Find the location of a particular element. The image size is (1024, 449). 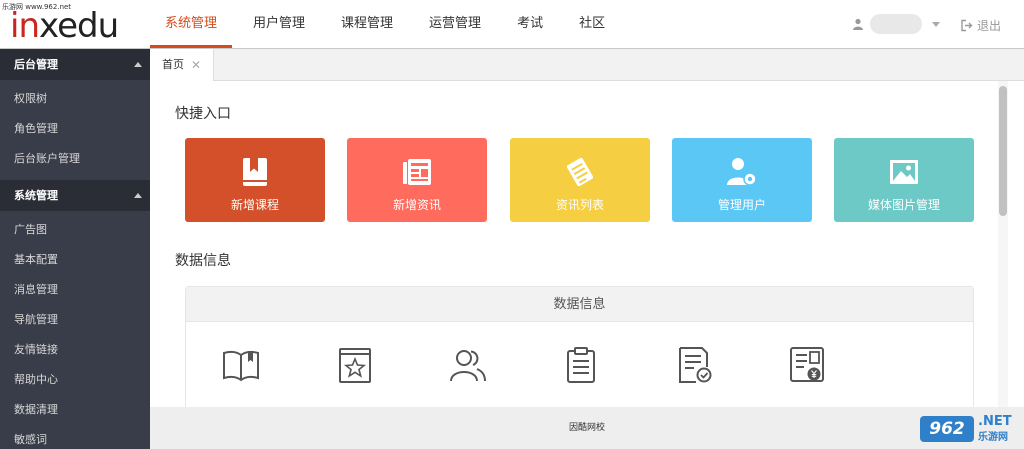

tab-home-label: 首页 is located at coordinates (173, 64).